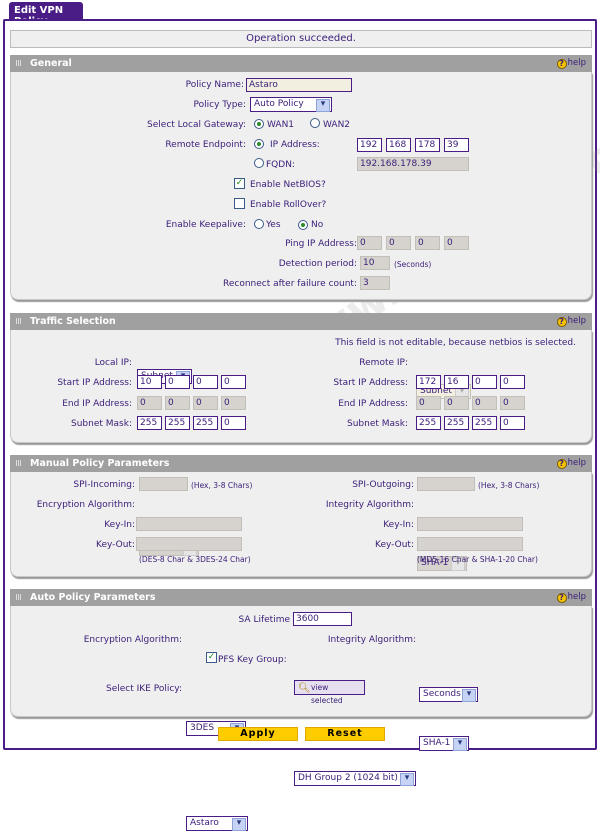  Describe the element at coordinates (149, 403) in the screenshot. I see `local-end-octet-1: 0` at that location.